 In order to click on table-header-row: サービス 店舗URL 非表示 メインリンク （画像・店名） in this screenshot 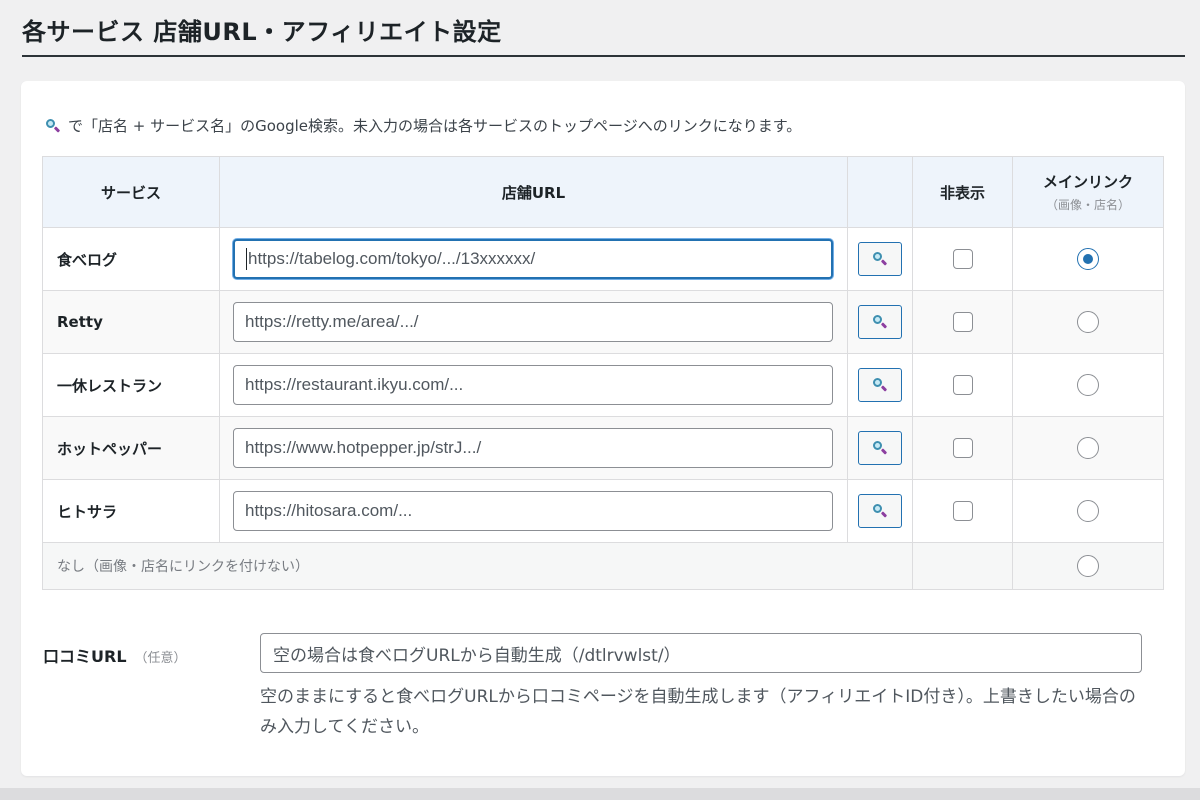, I will do `click(603, 192)`.